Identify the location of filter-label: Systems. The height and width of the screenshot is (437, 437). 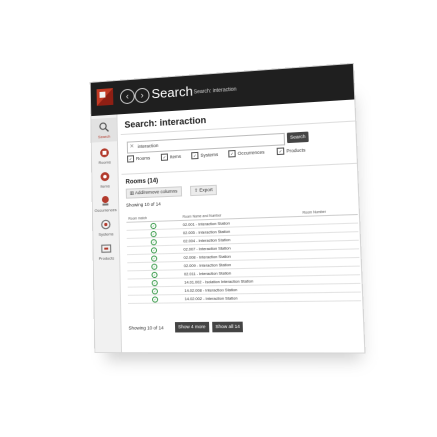
(209, 154).